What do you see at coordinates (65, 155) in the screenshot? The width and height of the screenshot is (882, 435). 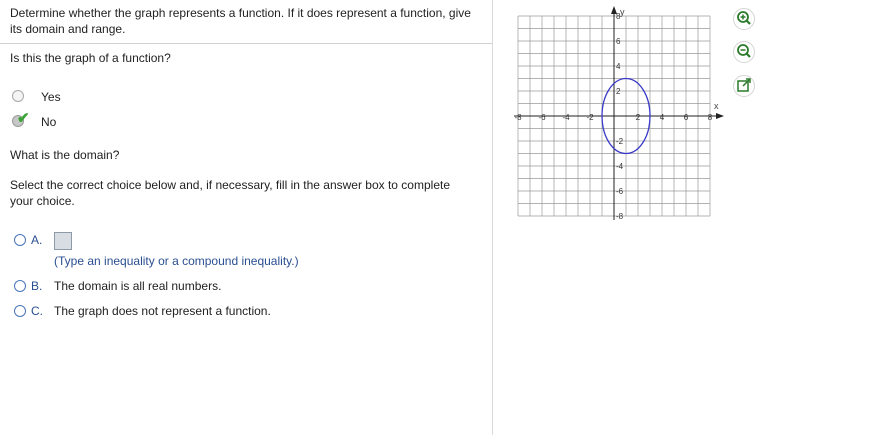 I see `question-2: What is the domain?` at bounding box center [65, 155].